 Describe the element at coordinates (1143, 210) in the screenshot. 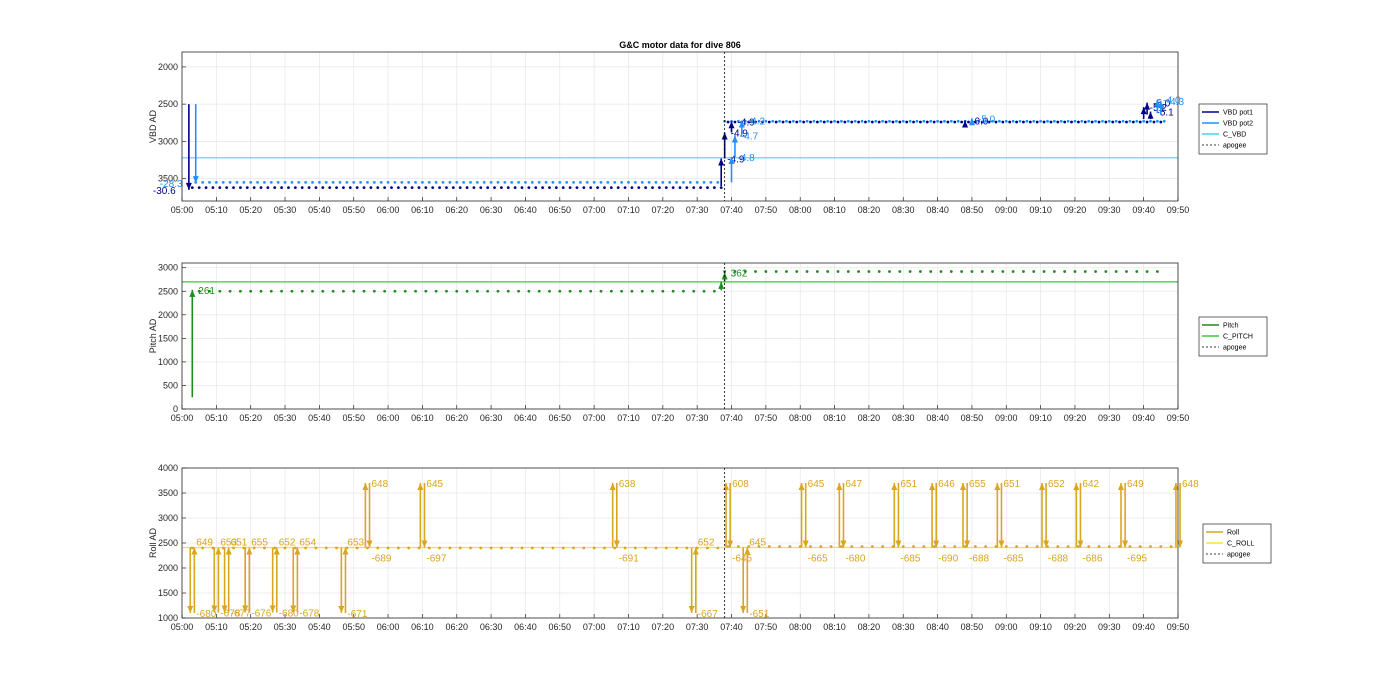

I see `x-tick-label: 09:40` at that location.